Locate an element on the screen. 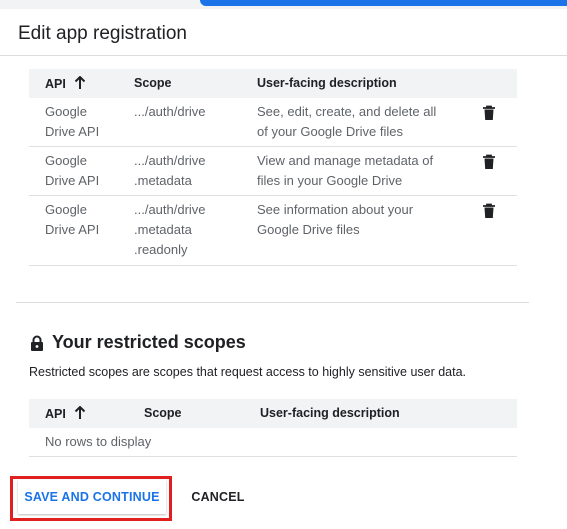 Image resolution: width=567 pixels, height=529 pixels. cancel-button: CANCEL is located at coordinates (218, 497).